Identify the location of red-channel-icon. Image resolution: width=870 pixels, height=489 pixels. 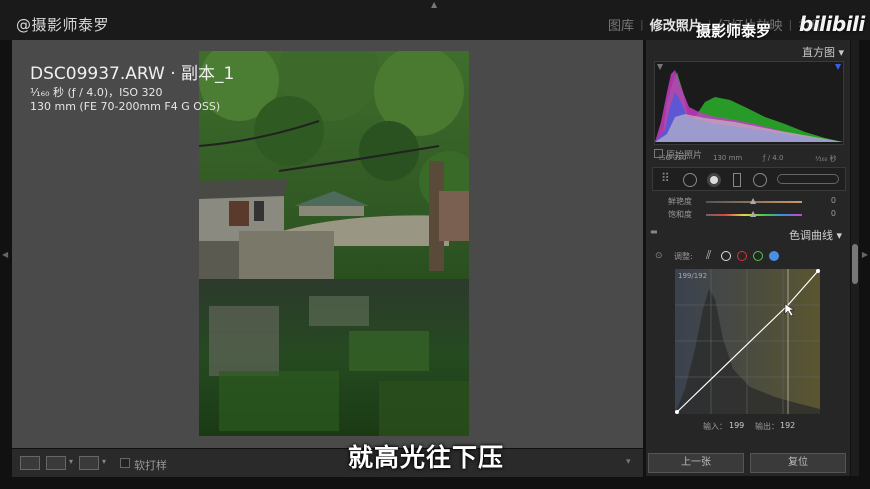
(742, 256).